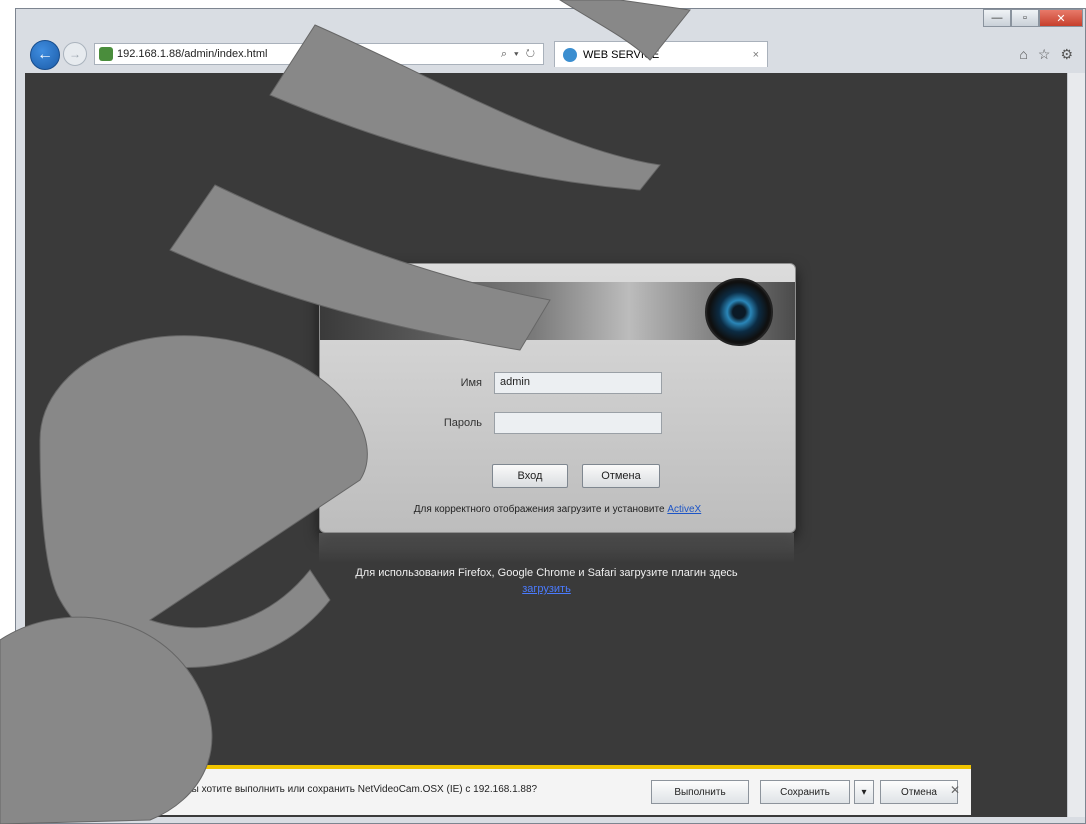  I want to click on save-button: Сохранить, so click(805, 792).